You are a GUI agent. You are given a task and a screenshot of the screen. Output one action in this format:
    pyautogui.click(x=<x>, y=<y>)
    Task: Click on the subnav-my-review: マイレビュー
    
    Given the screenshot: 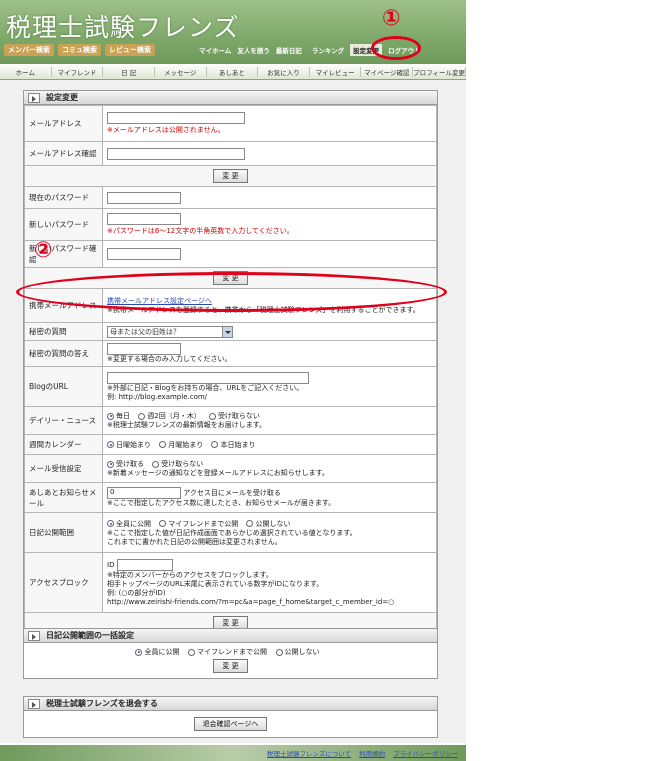 What is the action you would take?
    pyautogui.click(x=336, y=71)
    